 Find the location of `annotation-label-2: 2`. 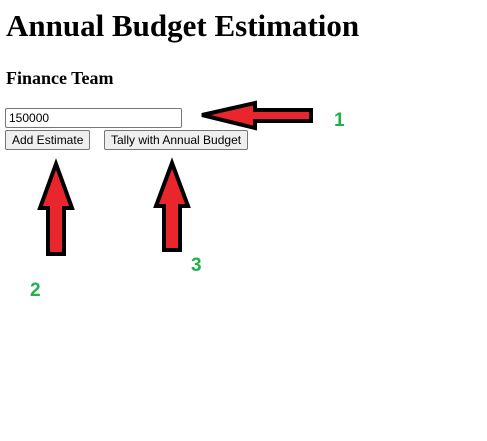

annotation-label-2: 2 is located at coordinates (35, 290).